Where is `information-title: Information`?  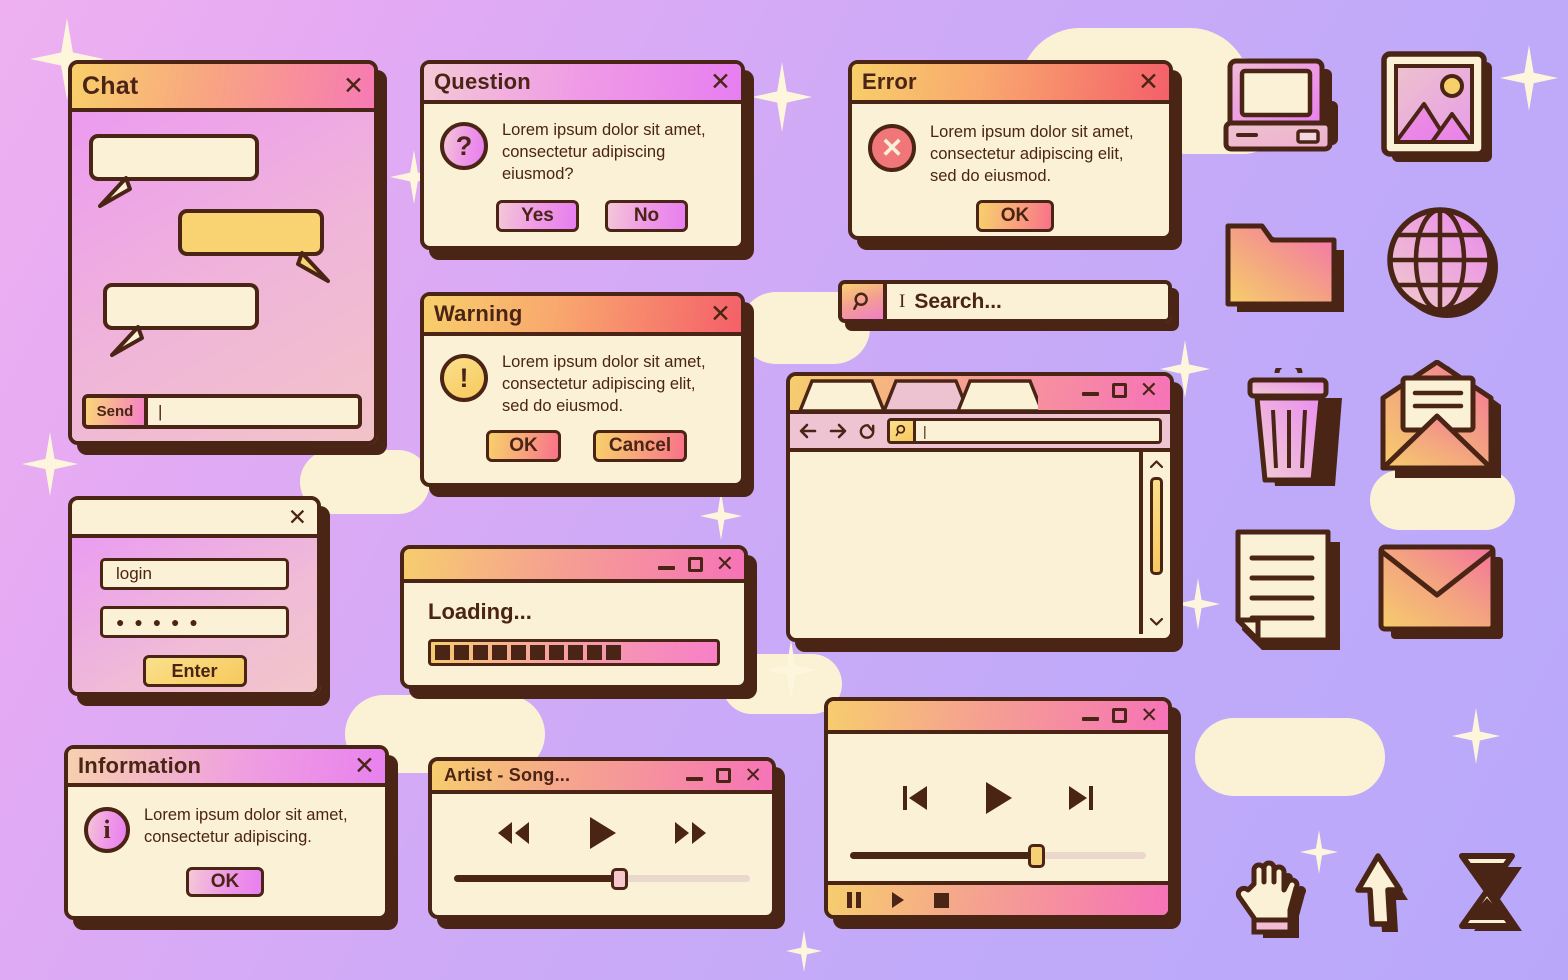
information-title: Information is located at coordinates (140, 765).